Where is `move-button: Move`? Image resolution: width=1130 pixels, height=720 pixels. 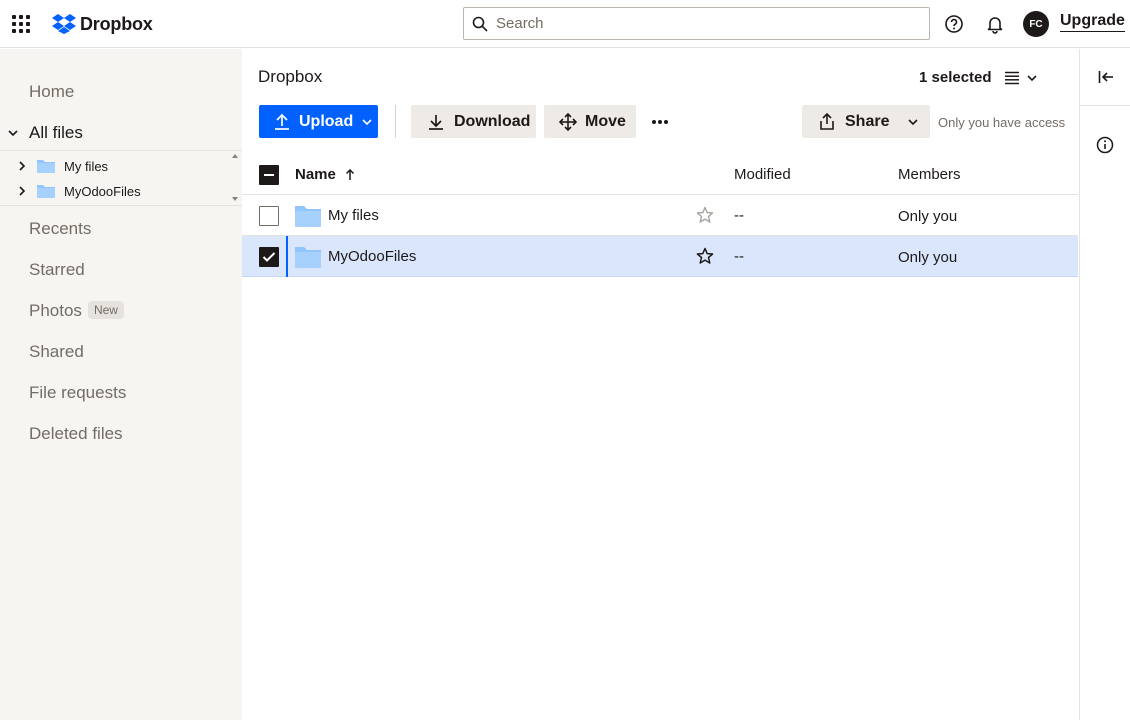 move-button: Move is located at coordinates (590, 121).